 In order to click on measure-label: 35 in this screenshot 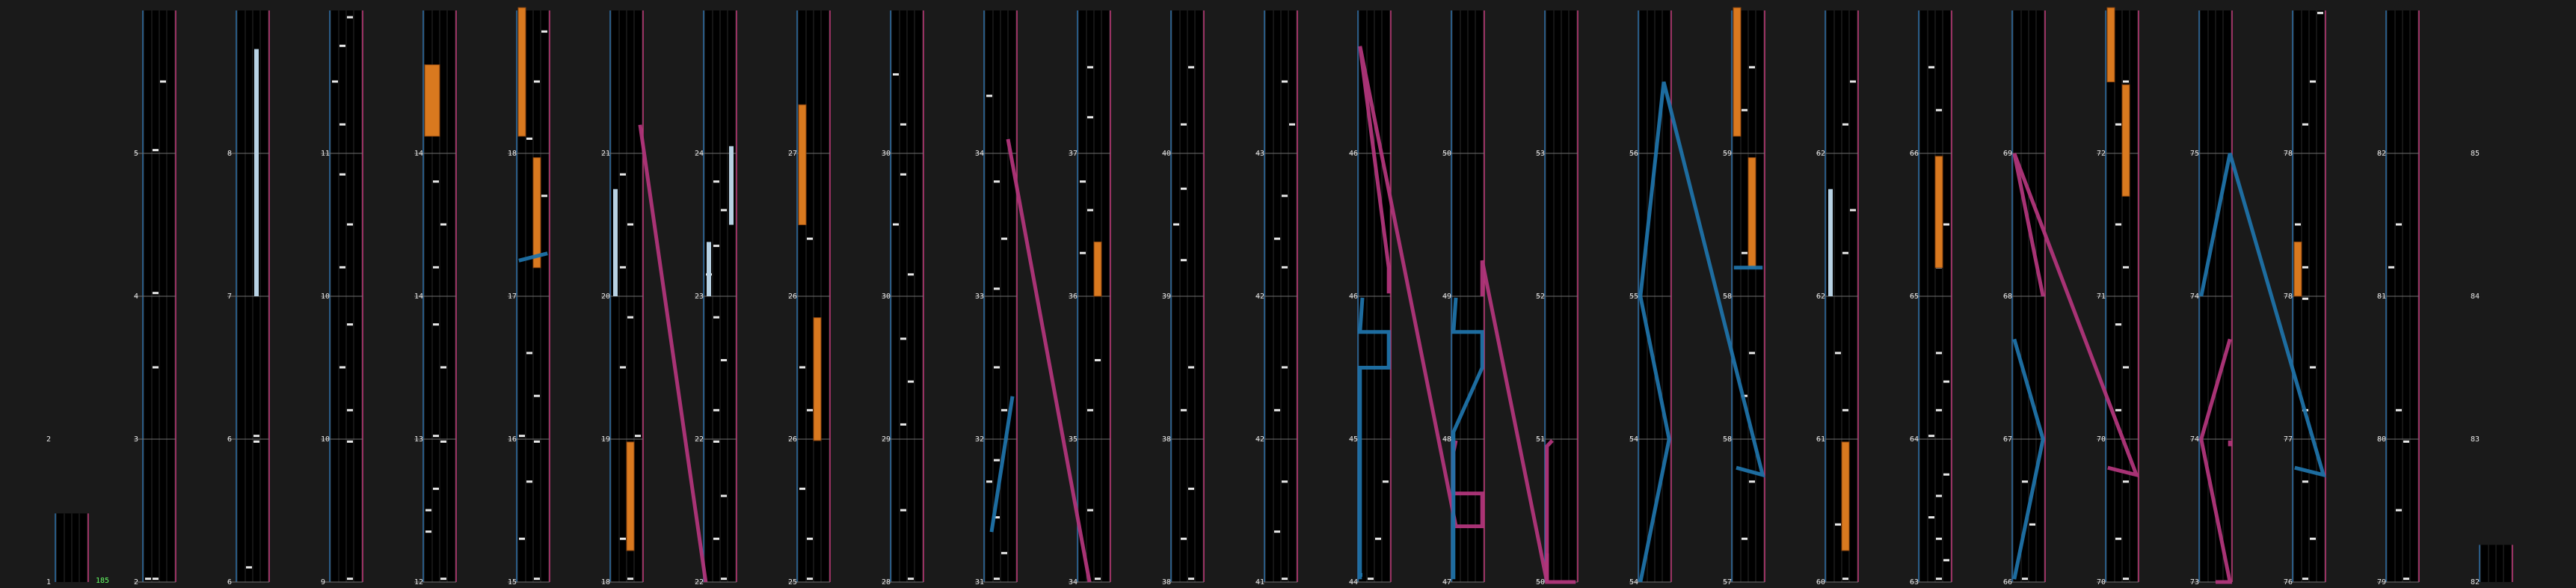, I will do `click(1073, 440)`.